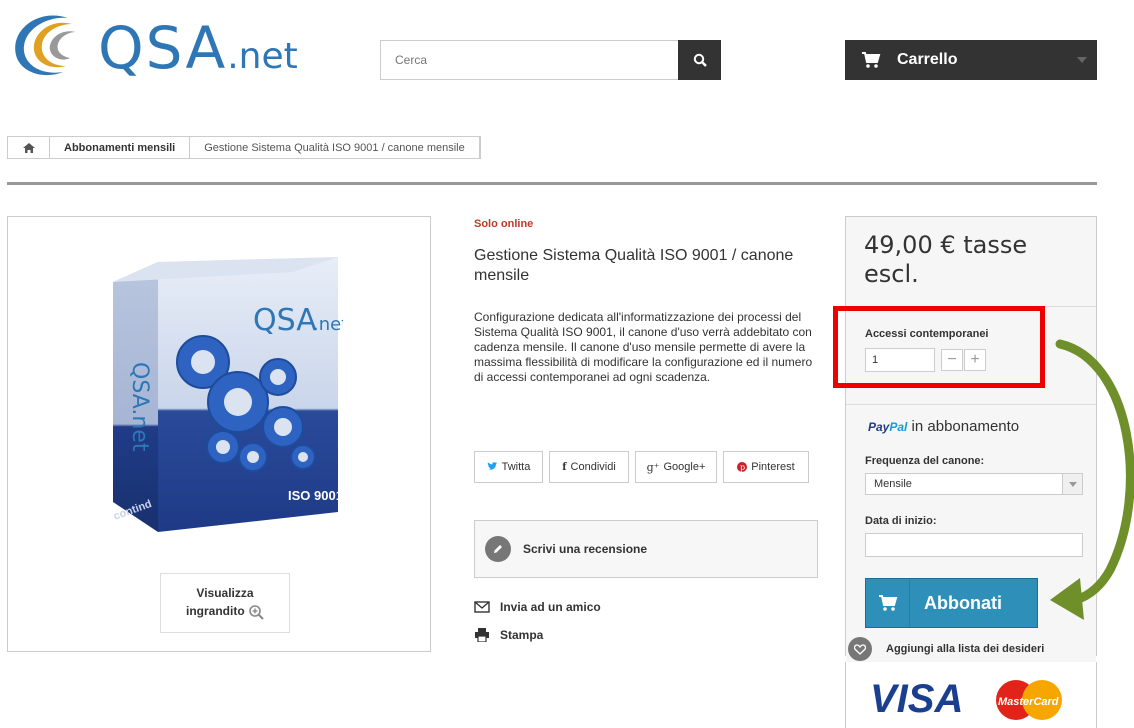 The width and height of the screenshot is (1134, 728). What do you see at coordinates (946, 259) in the screenshot?
I see `product-price: 49,00 € tasse escl.` at bounding box center [946, 259].